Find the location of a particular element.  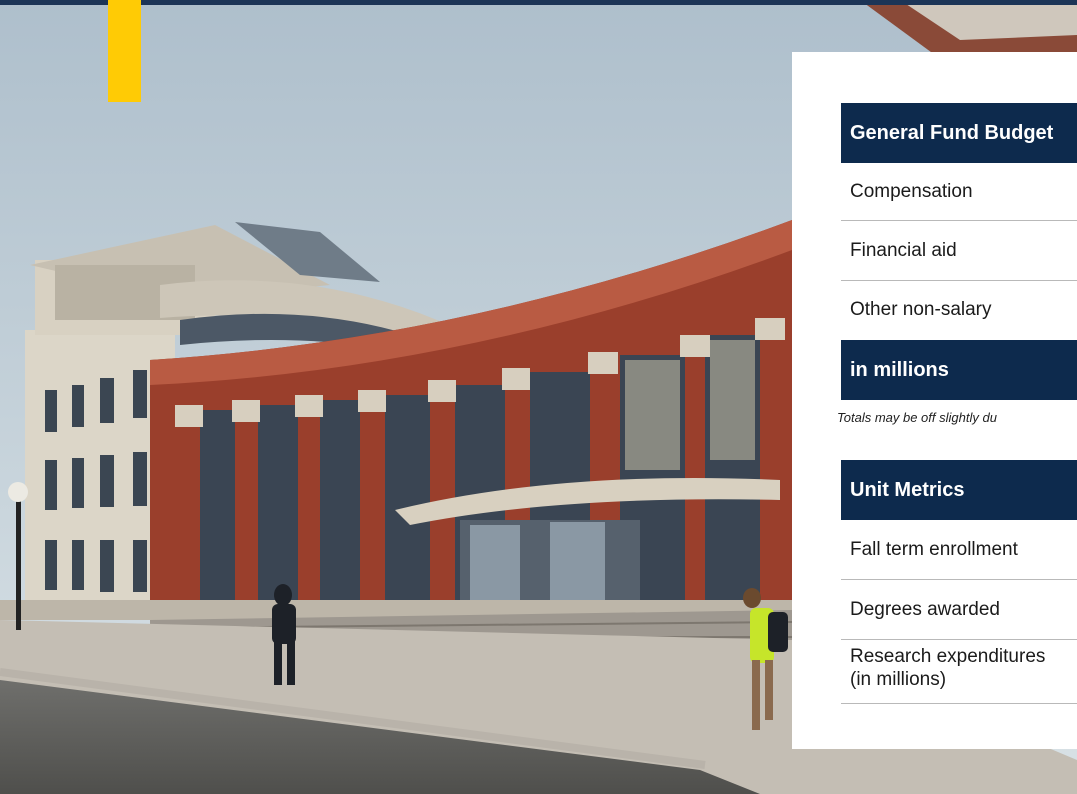

maize-accent-bar is located at coordinates (124, 51).